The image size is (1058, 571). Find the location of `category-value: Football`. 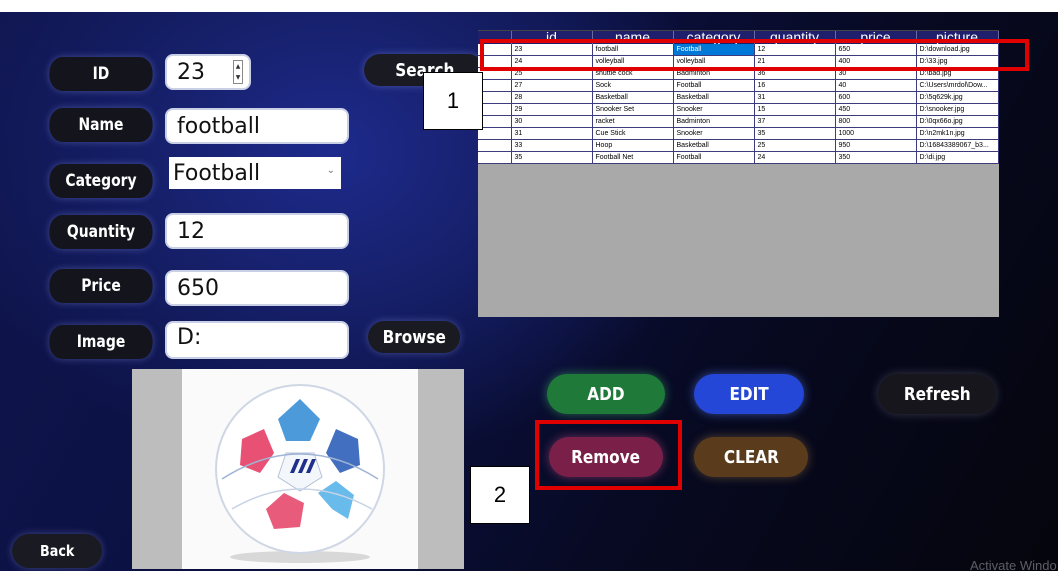

category-value: Football is located at coordinates (217, 173).